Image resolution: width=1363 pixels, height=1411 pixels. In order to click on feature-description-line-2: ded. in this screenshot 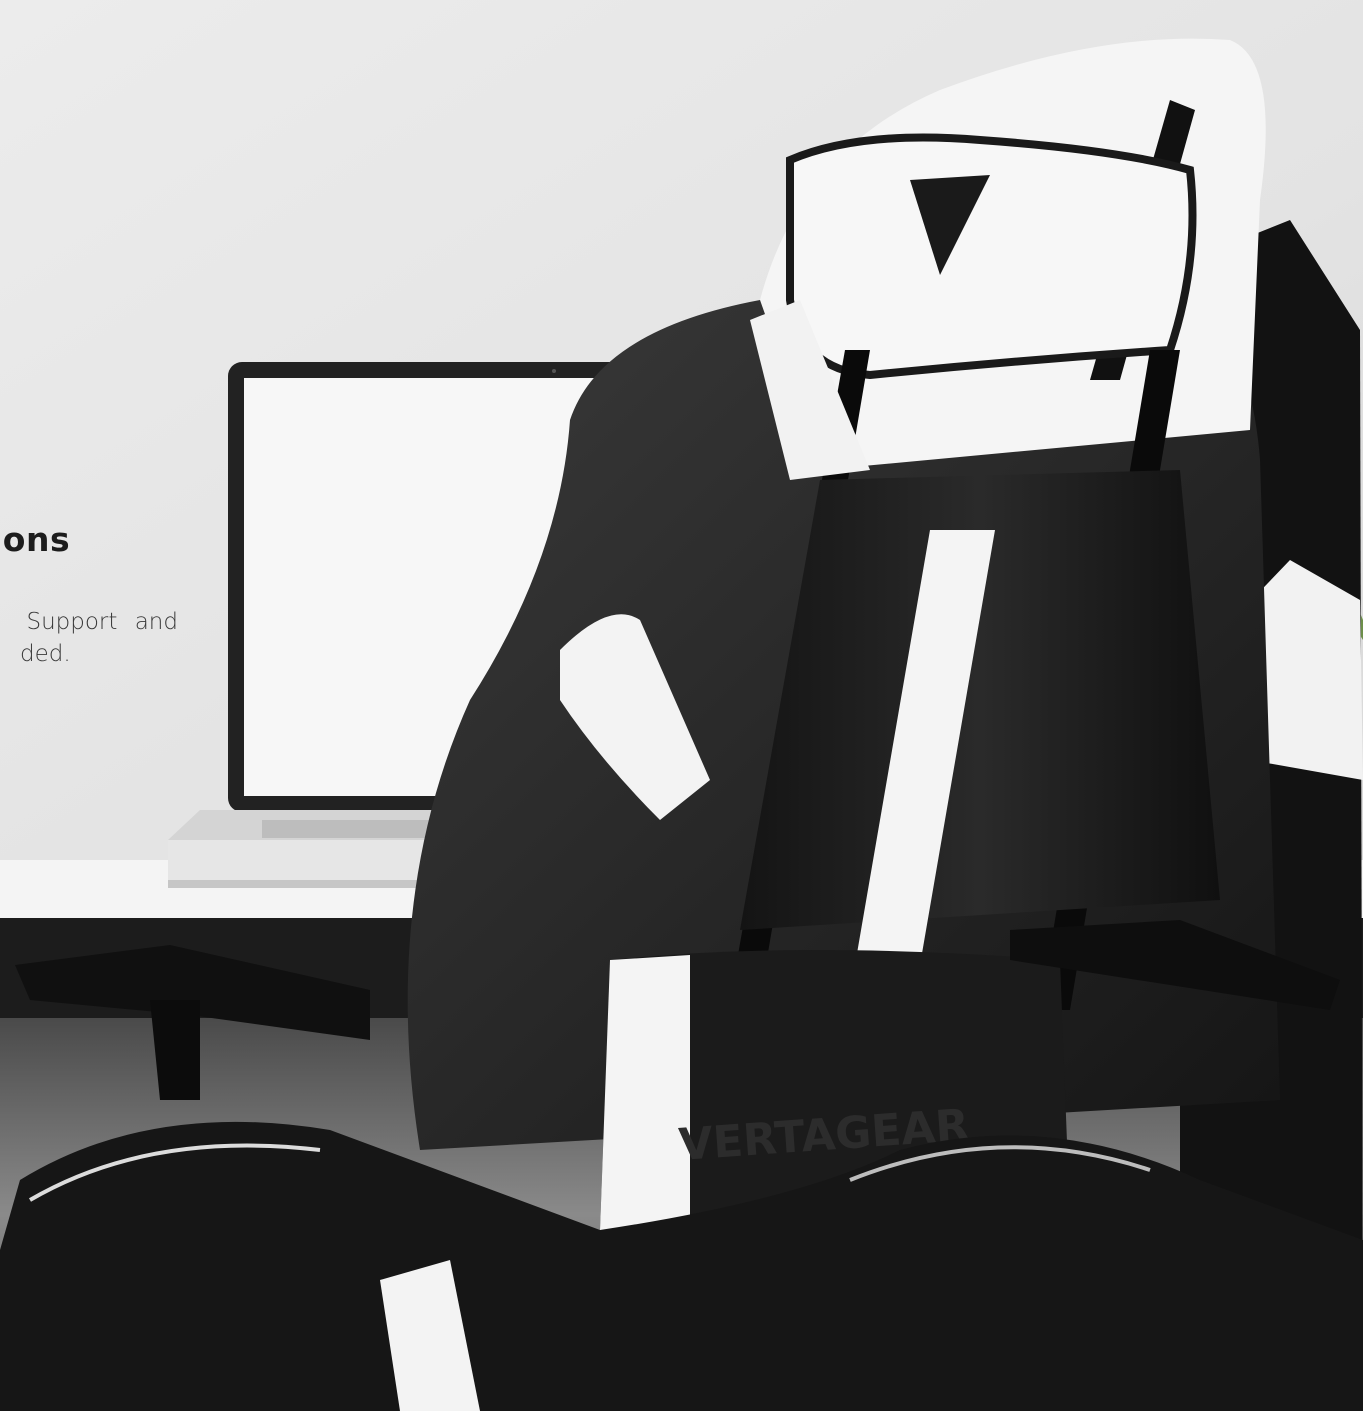, I will do `click(45, 654)`.